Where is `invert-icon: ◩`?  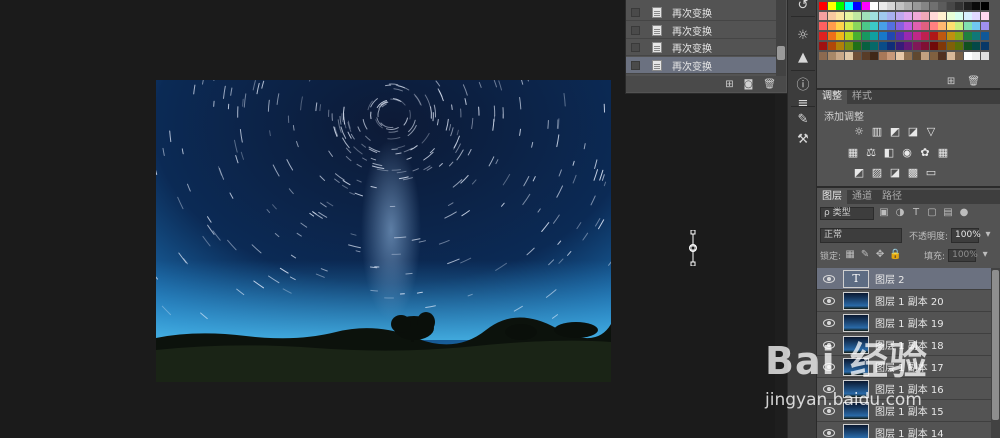 invert-icon: ◩ is located at coordinates (859, 173).